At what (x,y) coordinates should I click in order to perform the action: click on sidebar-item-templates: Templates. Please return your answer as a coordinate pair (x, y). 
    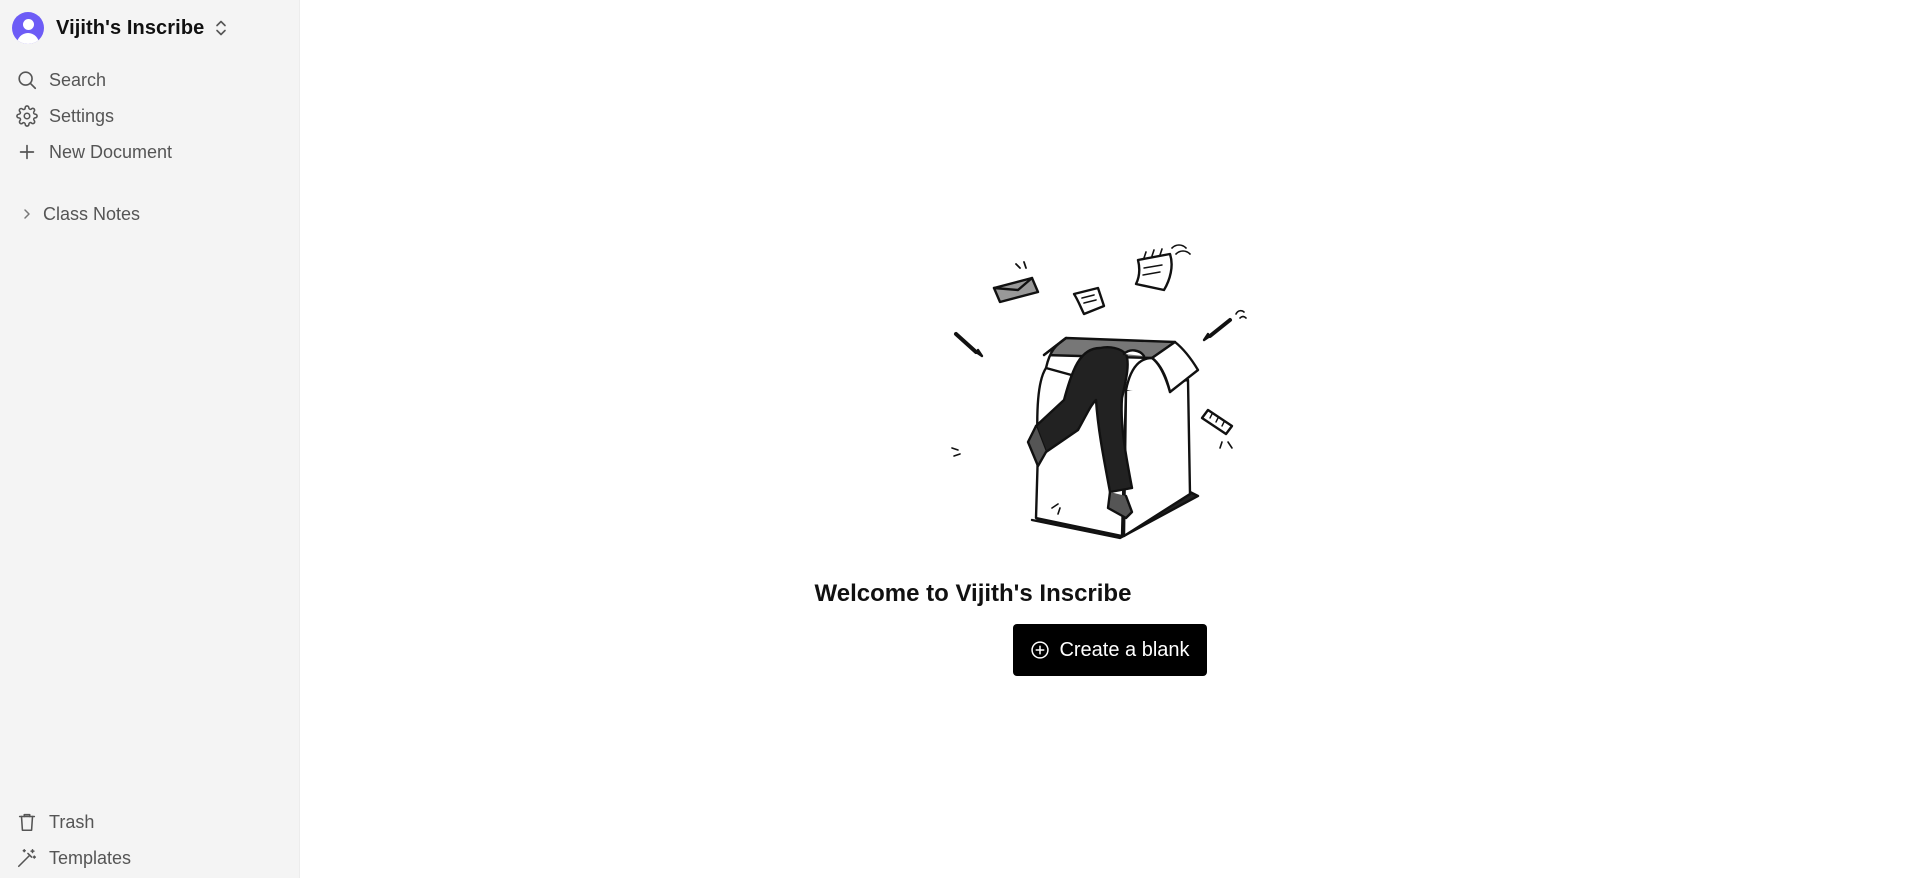
    Looking at the image, I should click on (149, 858).